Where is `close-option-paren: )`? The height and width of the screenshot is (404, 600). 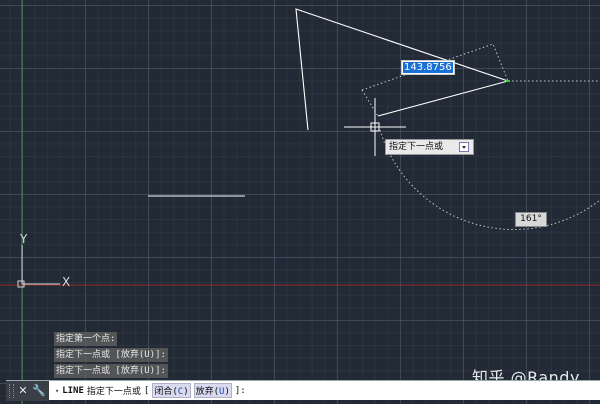 close-option-paren: ) is located at coordinates (186, 392).